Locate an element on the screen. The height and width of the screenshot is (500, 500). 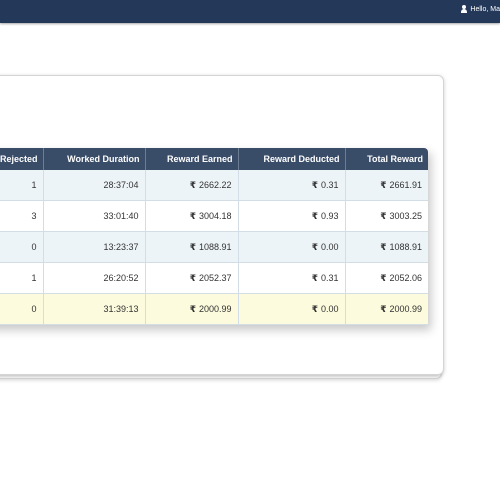
table-row: 1 26:20:52 ₹2052.37 ₹0.31 ₹2052.06 is located at coordinates (214, 278).